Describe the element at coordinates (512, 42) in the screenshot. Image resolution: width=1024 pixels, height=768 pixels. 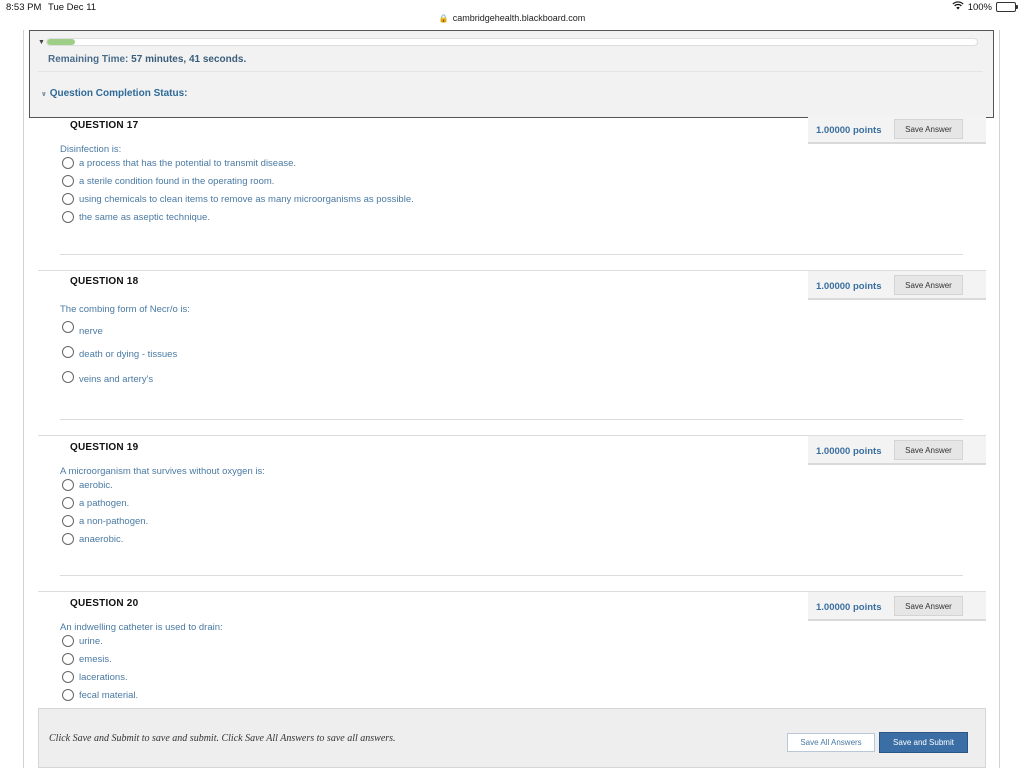
I see `progress-bar` at that location.